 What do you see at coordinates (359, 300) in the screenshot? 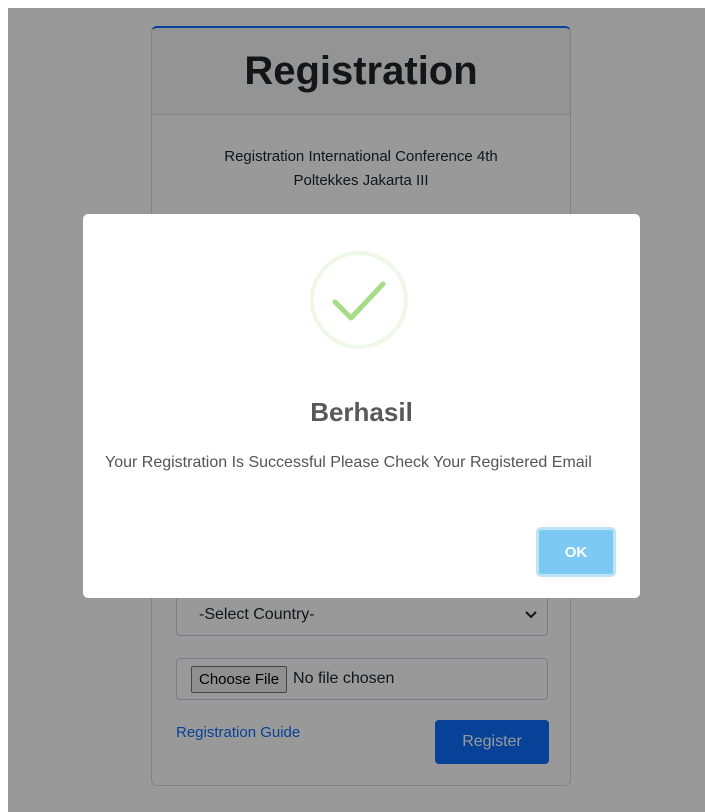
I see `check-icon` at bounding box center [359, 300].